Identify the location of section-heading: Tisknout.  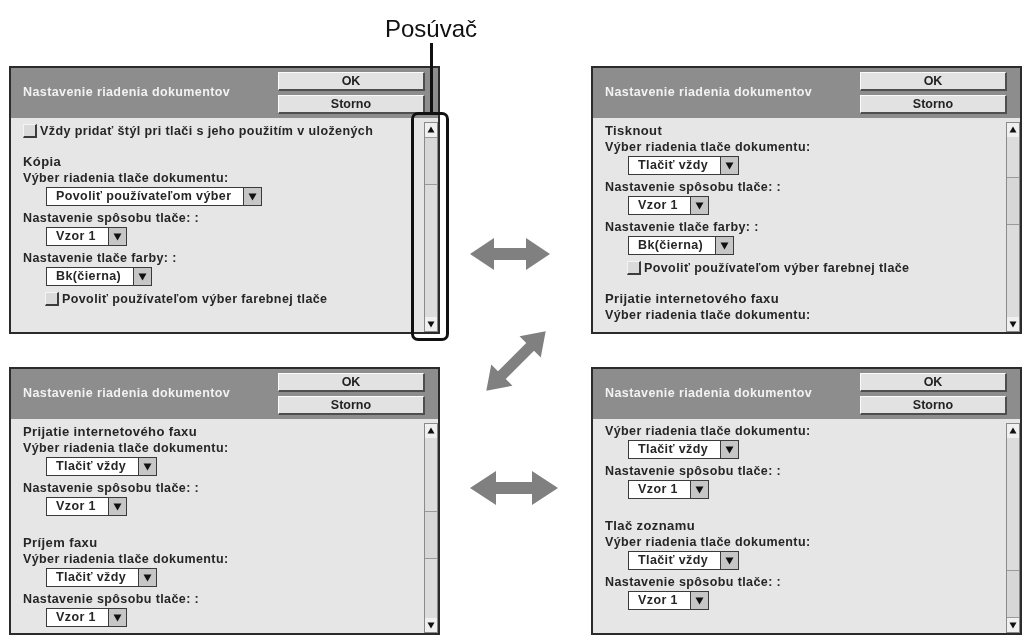
(634, 130).